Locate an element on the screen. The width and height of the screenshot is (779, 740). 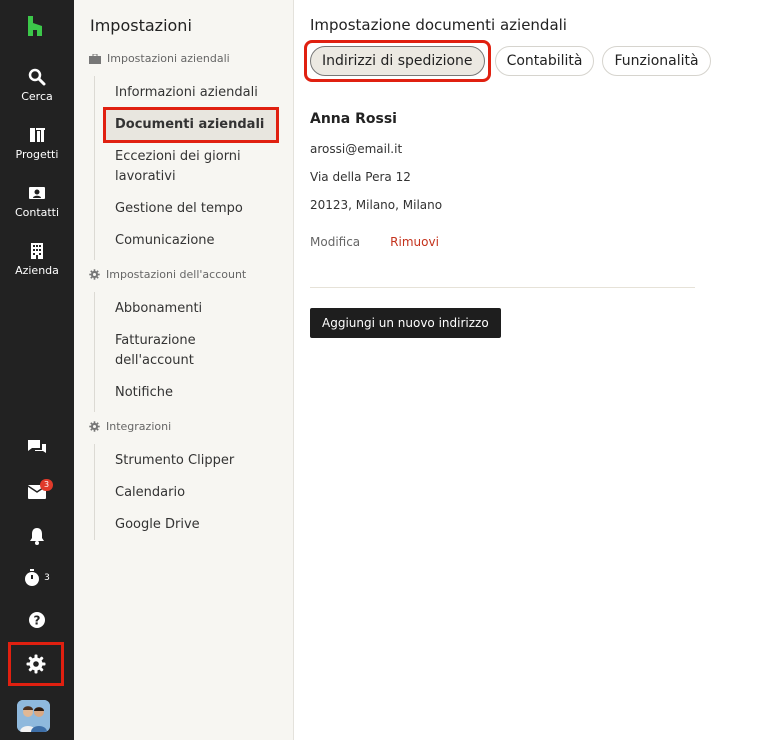
rail-settings is located at coordinates (36, 664).